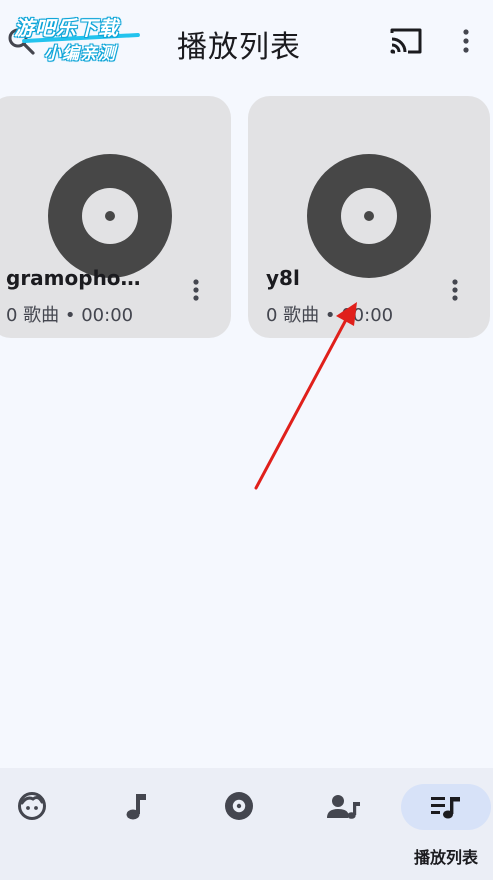  I want to click on watermark-line1: 游吧乐下载, so click(66, 28).